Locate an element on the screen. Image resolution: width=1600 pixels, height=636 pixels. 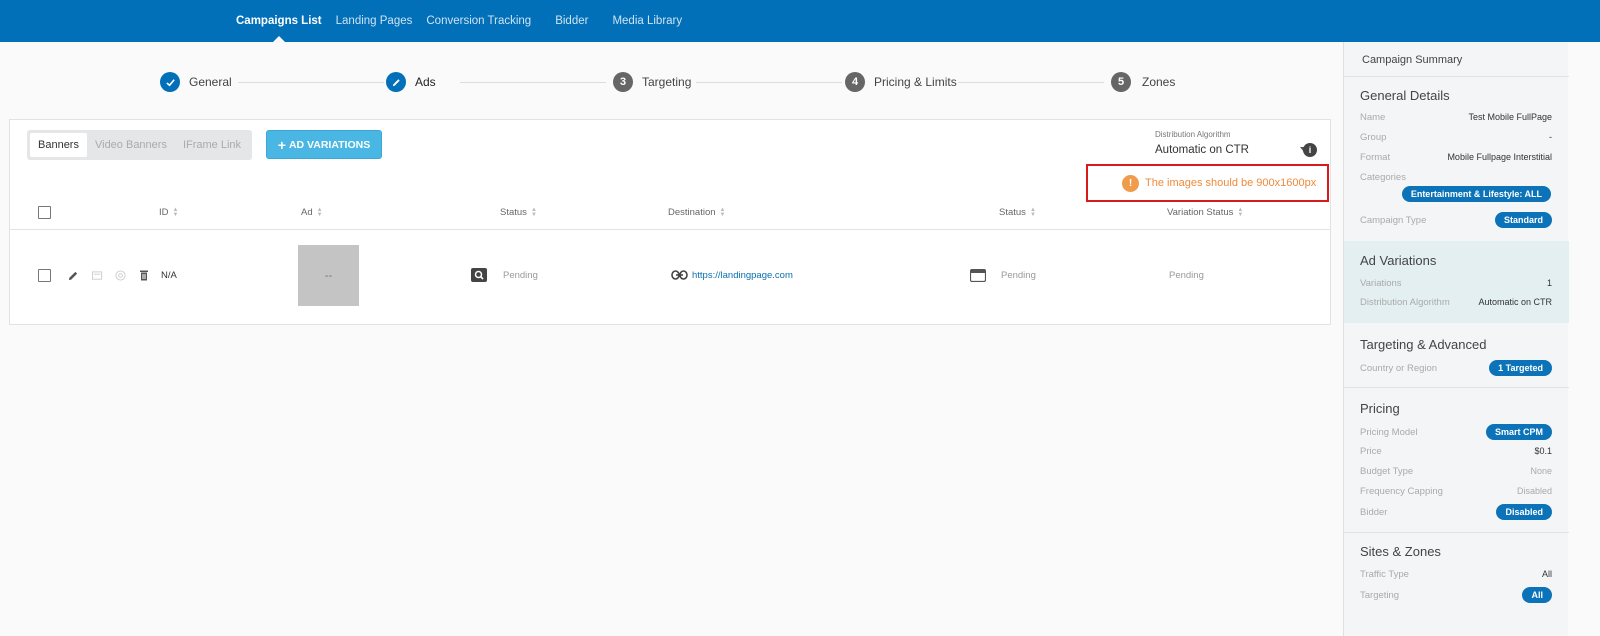
step-label: Ads is located at coordinates (425, 82).